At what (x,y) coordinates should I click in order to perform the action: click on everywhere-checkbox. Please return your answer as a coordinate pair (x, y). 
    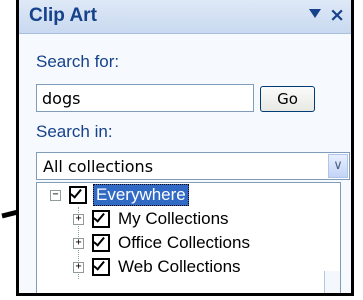
    Looking at the image, I should click on (78, 195).